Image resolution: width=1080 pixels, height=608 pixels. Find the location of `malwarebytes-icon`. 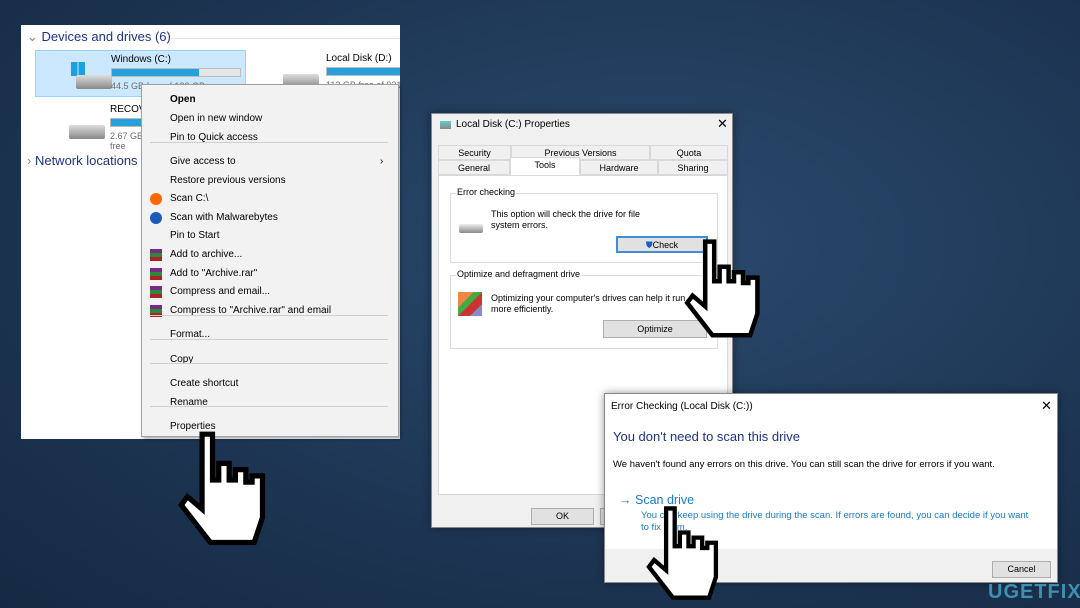

malwarebytes-icon is located at coordinates (156, 218).